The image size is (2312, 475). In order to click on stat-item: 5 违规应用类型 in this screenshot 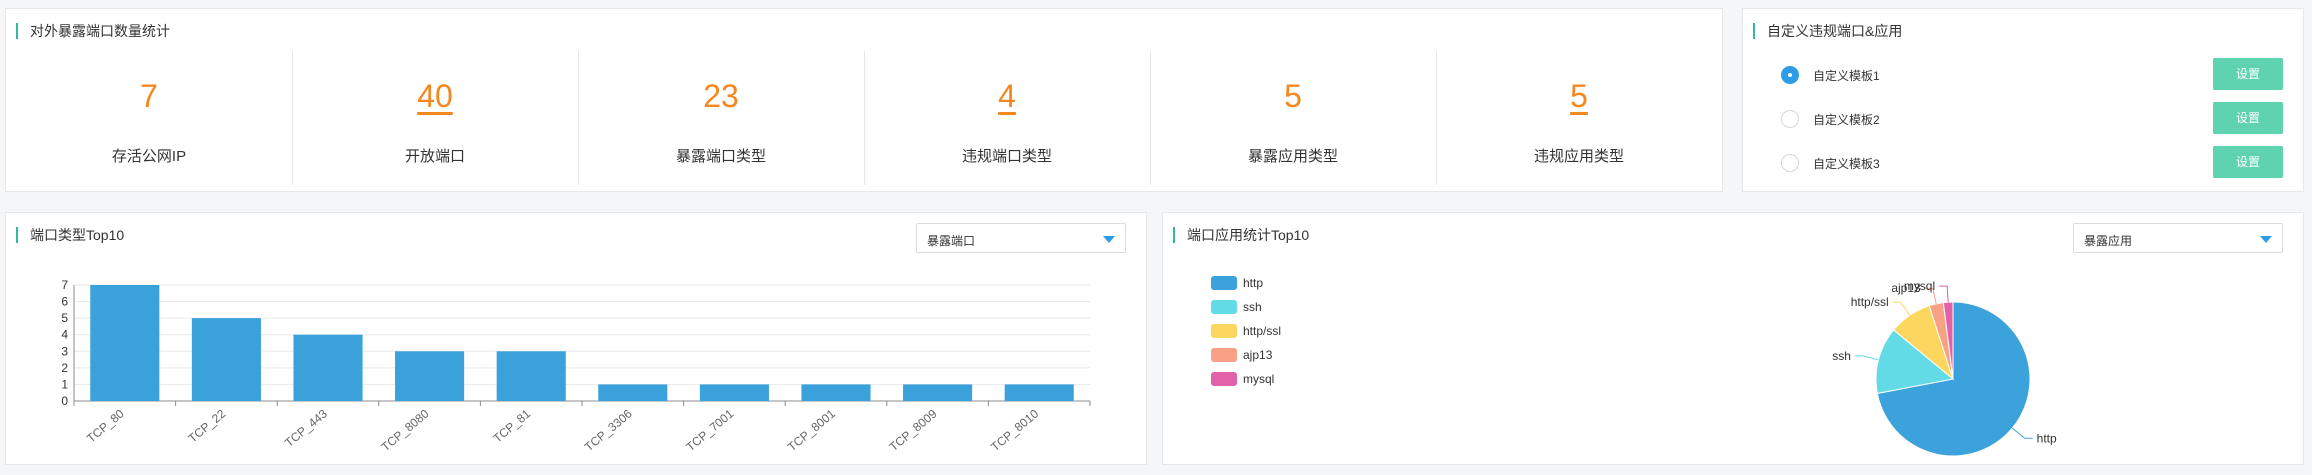, I will do `click(1579, 118)`.